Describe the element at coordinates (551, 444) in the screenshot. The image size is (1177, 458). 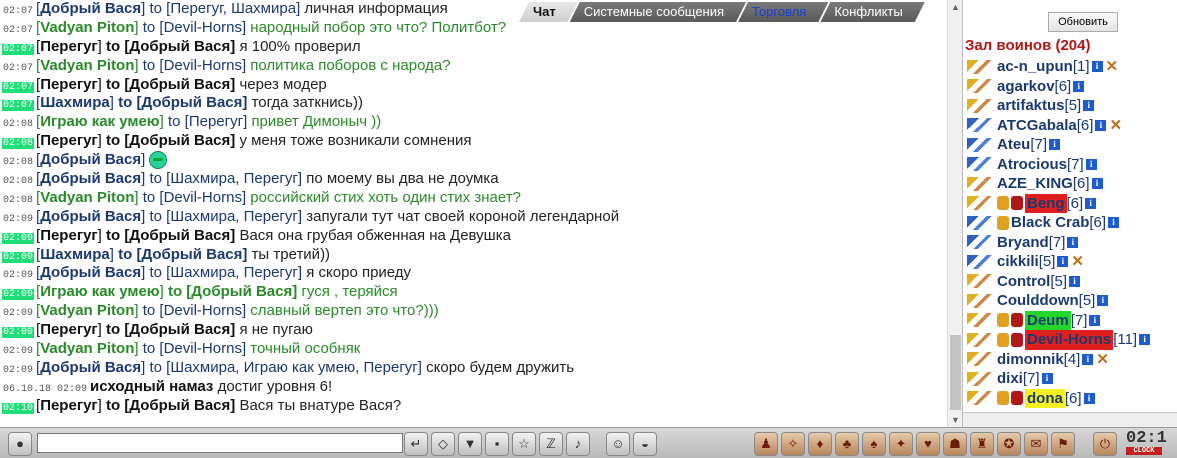
I see `translit-icon: ℤ` at that location.